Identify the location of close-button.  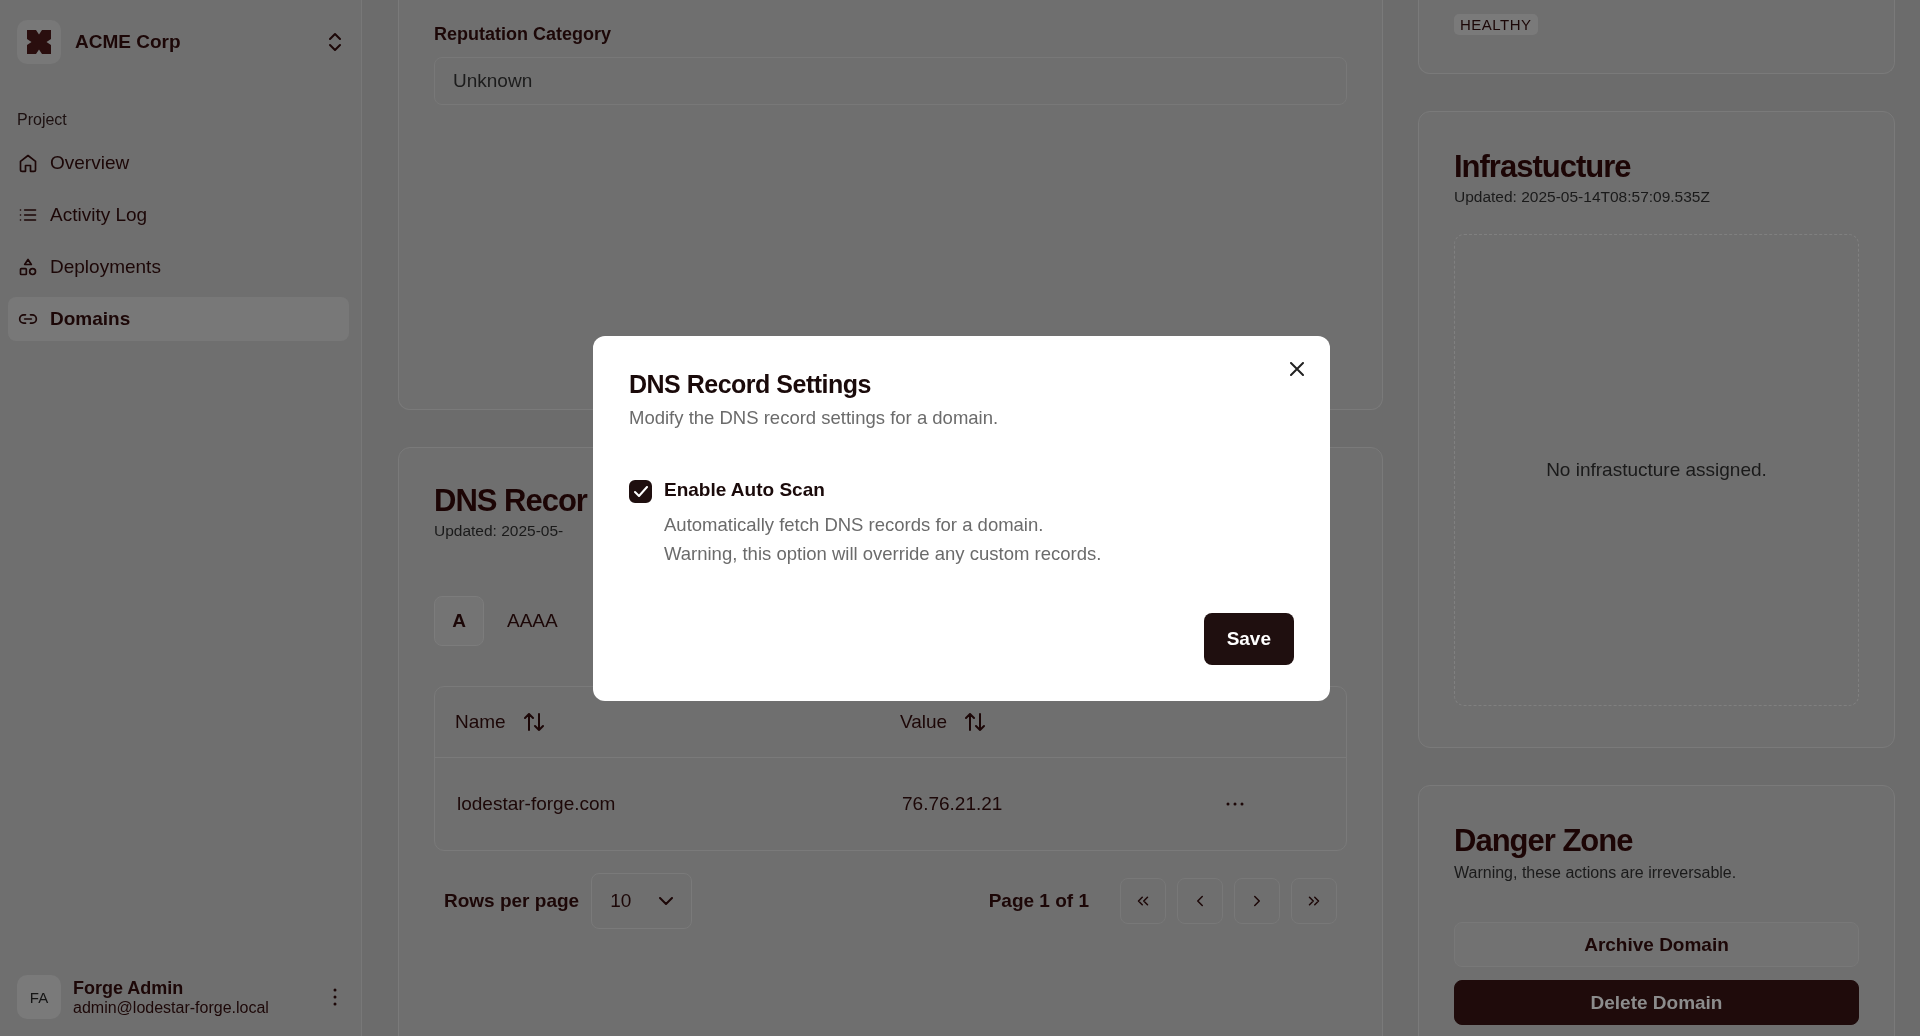
(1297, 369).